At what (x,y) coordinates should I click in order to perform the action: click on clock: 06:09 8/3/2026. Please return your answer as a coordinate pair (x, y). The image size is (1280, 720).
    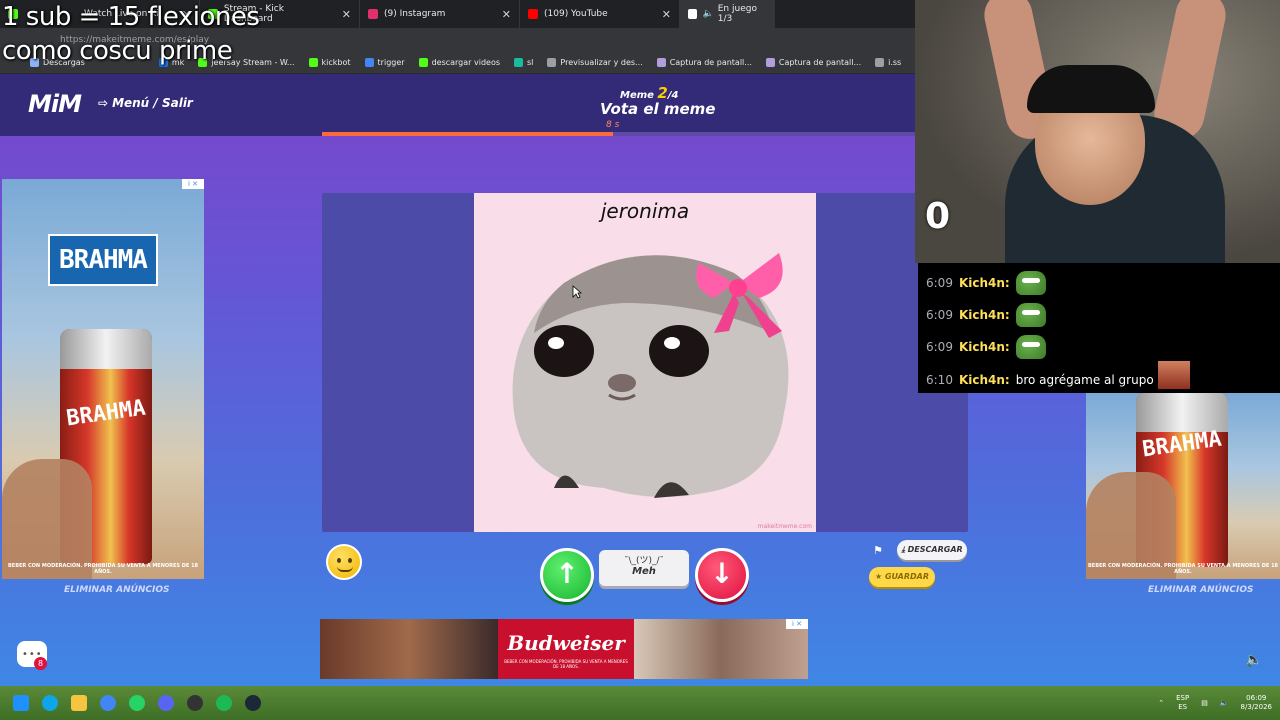
    Looking at the image, I should click on (1256, 703).